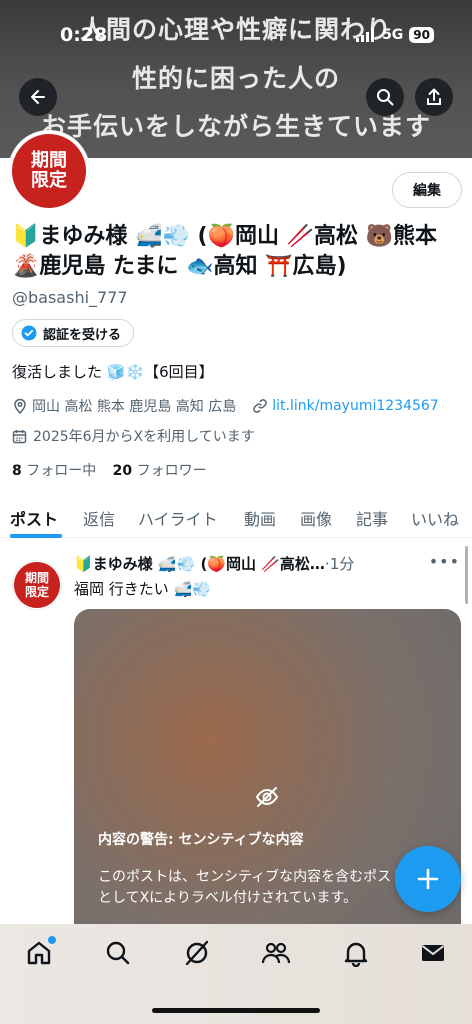  Describe the element at coordinates (70, 297) in the screenshot. I see `user-handle: @basashi_777` at that location.